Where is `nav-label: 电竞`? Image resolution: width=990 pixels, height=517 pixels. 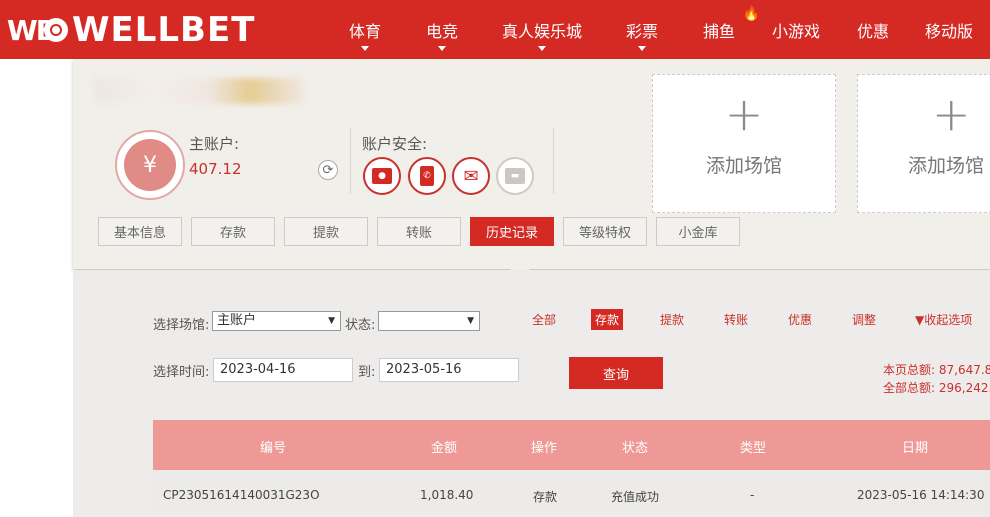
nav-label: 电竞 is located at coordinates (441, 31).